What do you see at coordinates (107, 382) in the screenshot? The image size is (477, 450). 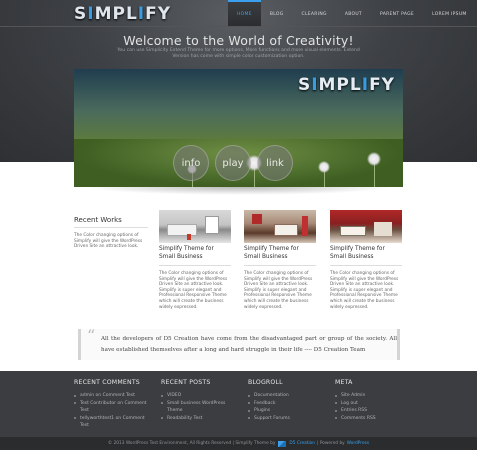 I see `footer-column-title: RECENT COMMENTS` at bounding box center [107, 382].